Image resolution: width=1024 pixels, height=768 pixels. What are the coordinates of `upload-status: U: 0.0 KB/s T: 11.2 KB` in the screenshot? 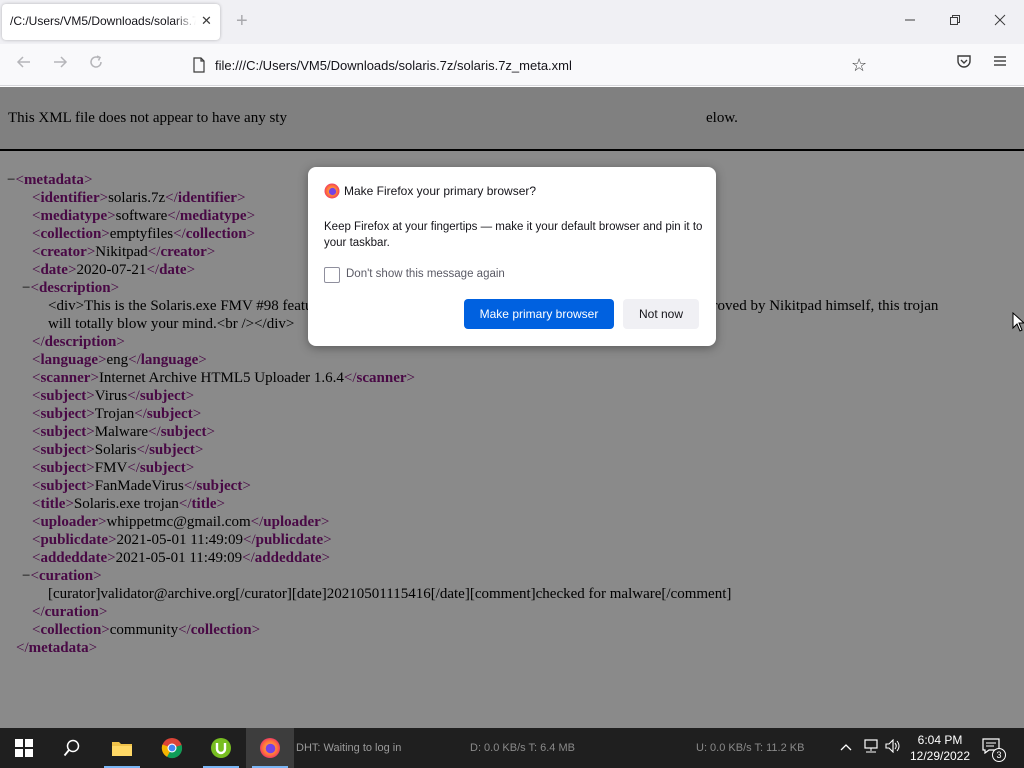 It's located at (750, 748).